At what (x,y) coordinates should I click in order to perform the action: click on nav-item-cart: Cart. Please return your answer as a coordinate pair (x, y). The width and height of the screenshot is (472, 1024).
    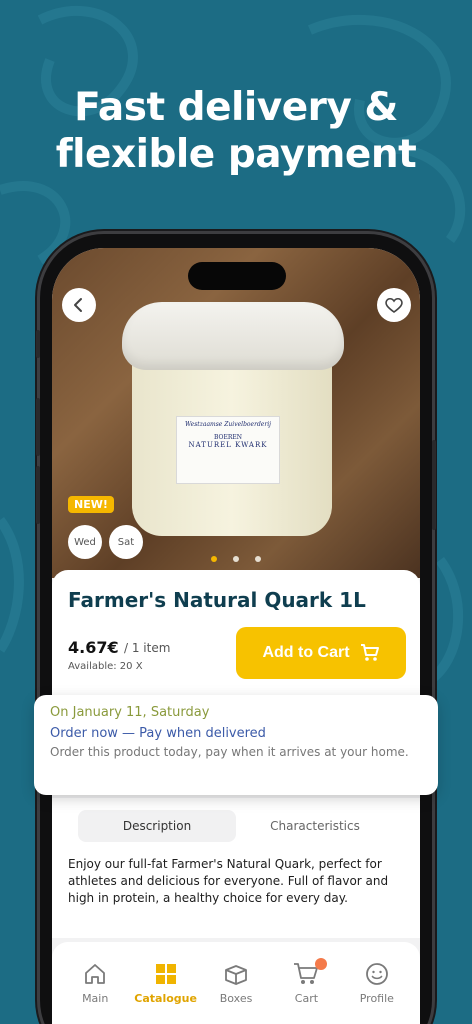
    Looking at the image, I should click on (306, 991).